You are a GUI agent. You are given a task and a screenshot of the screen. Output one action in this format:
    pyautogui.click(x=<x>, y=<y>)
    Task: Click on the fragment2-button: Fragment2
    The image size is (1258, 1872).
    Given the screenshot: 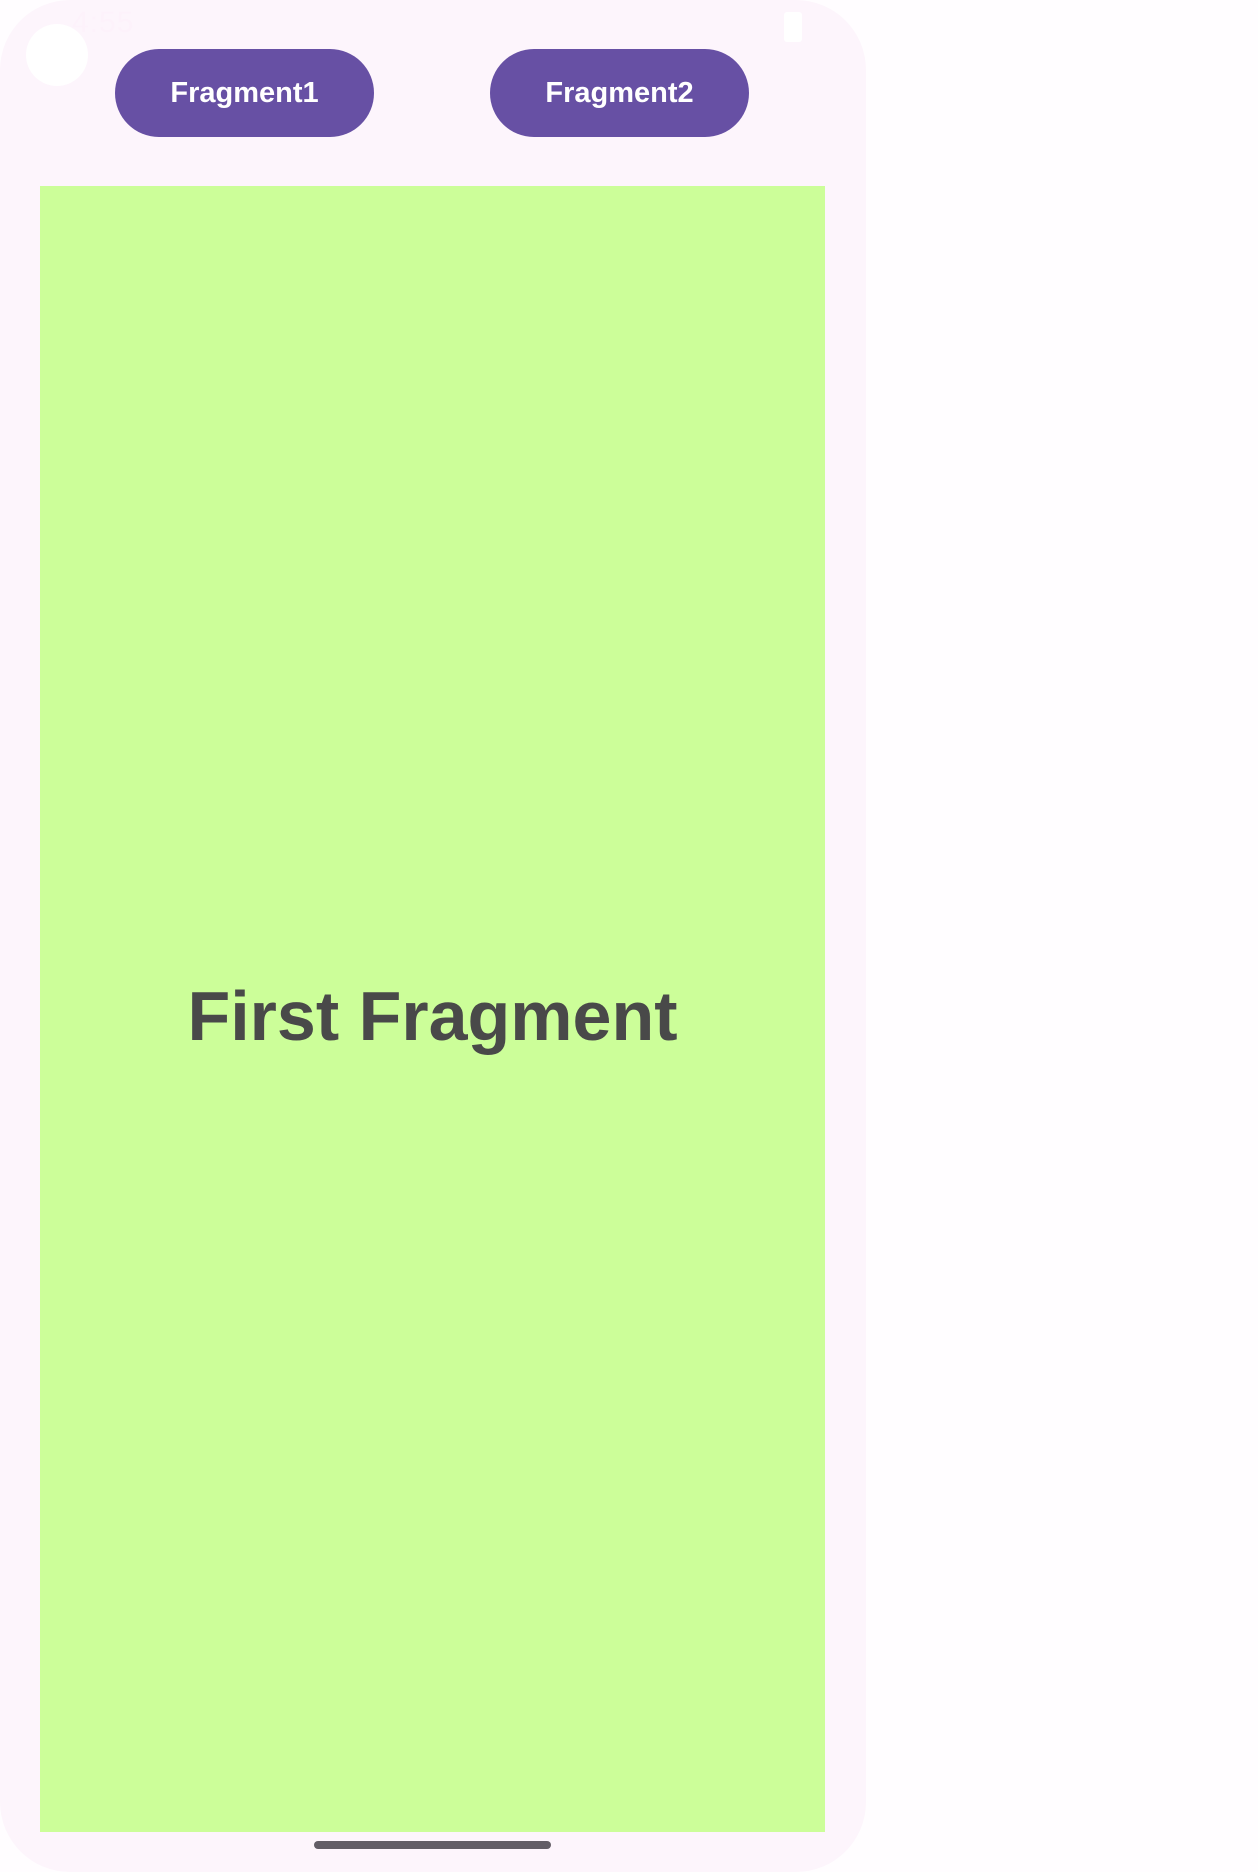 What is the action you would take?
    pyautogui.click(x=619, y=93)
    